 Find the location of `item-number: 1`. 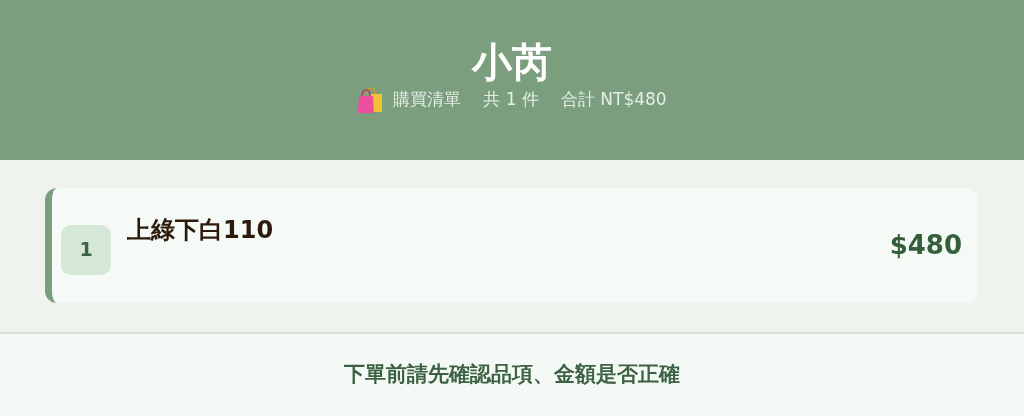

item-number: 1 is located at coordinates (86, 249).